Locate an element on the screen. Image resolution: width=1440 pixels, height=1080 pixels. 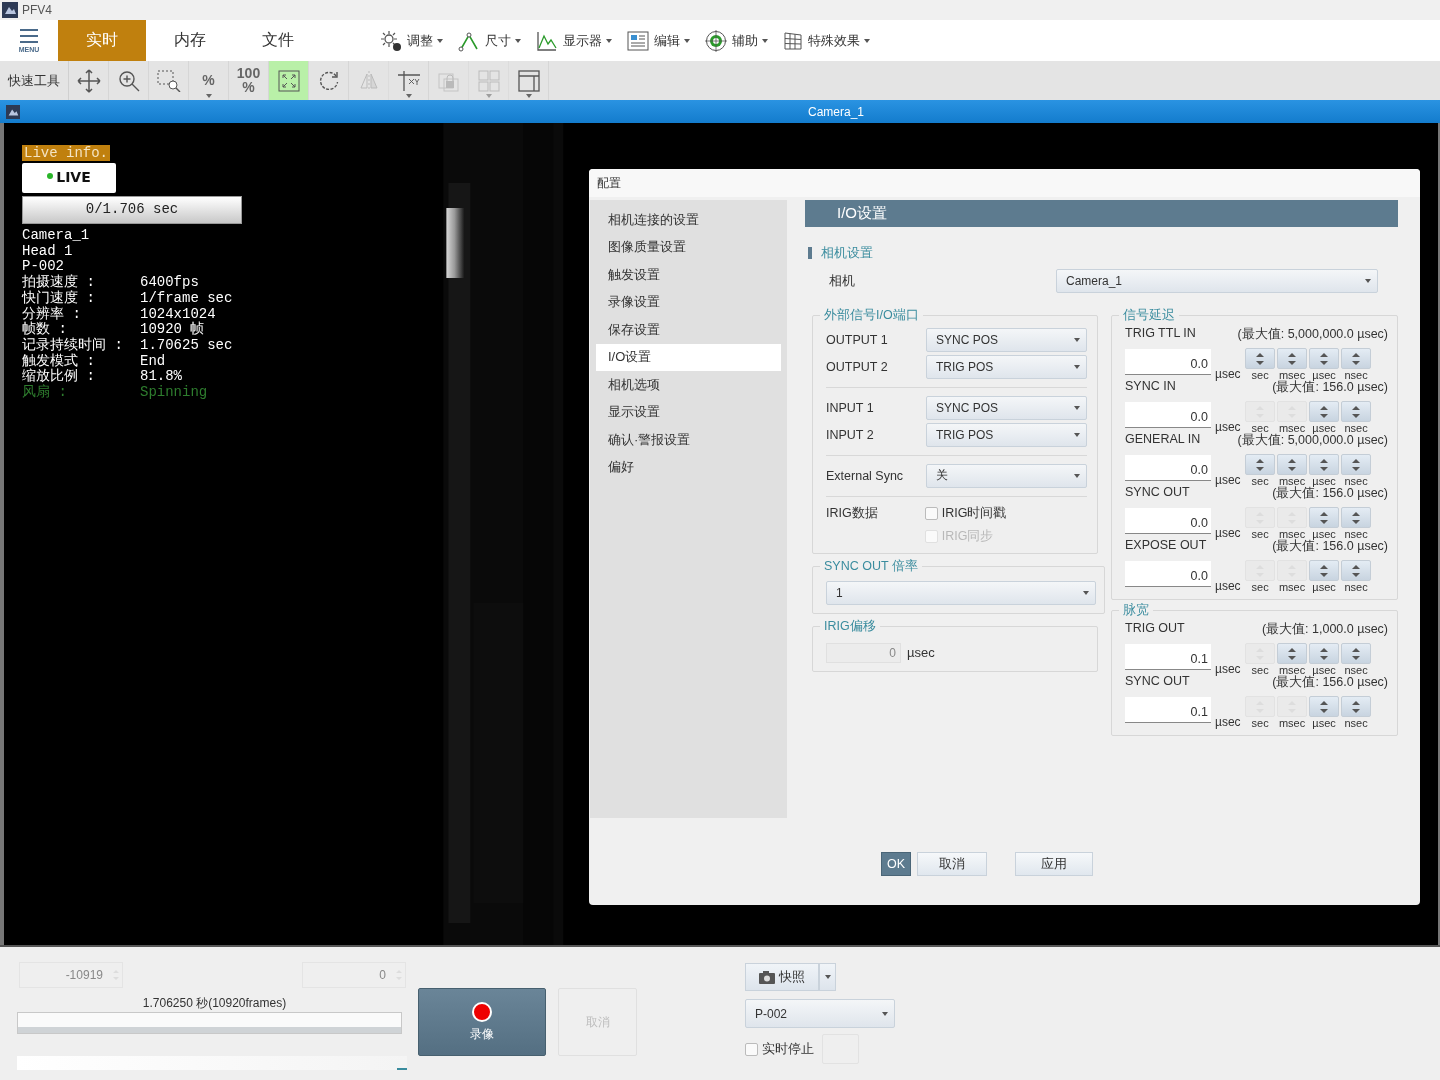
port-label: INPUT 2 is located at coordinates (850, 435).